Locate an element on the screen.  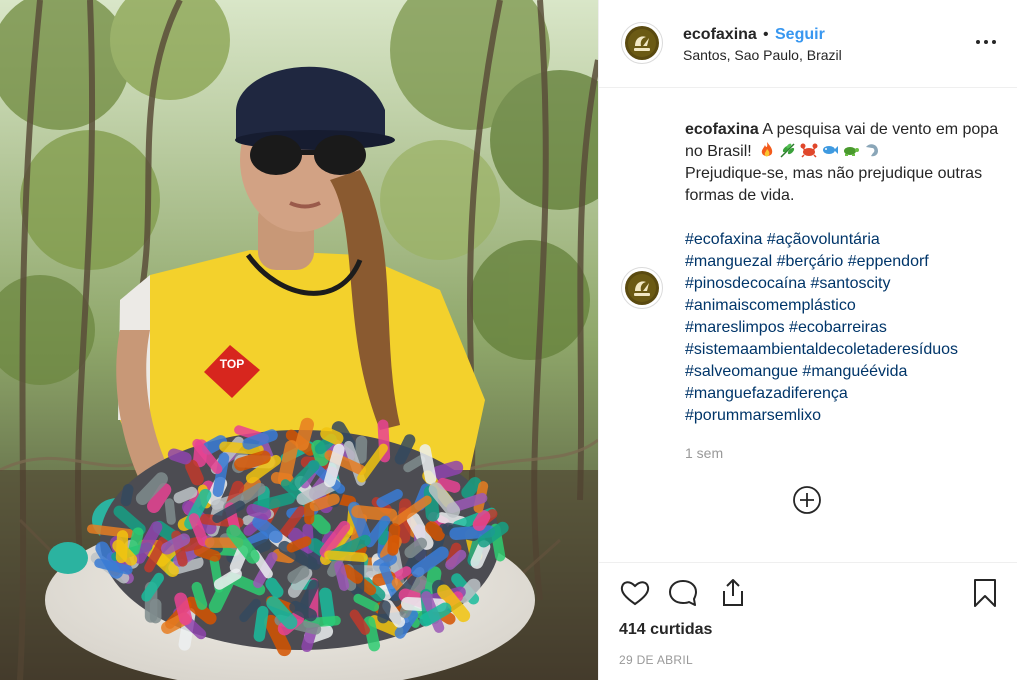
share-icon is located at coordinates (733, 593).